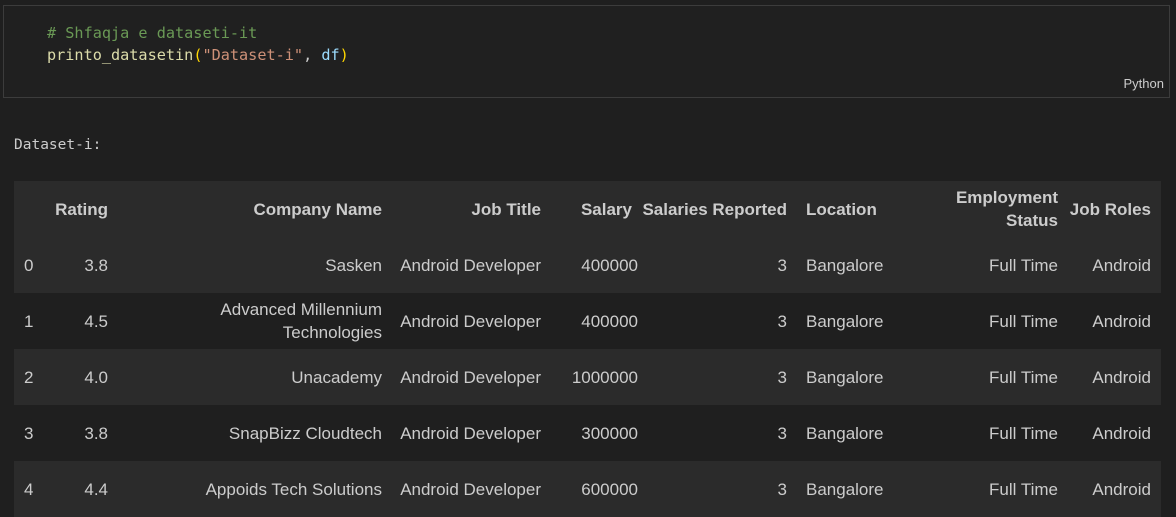  I want to click on cell-company-name: Sasken, so click(353, 265).